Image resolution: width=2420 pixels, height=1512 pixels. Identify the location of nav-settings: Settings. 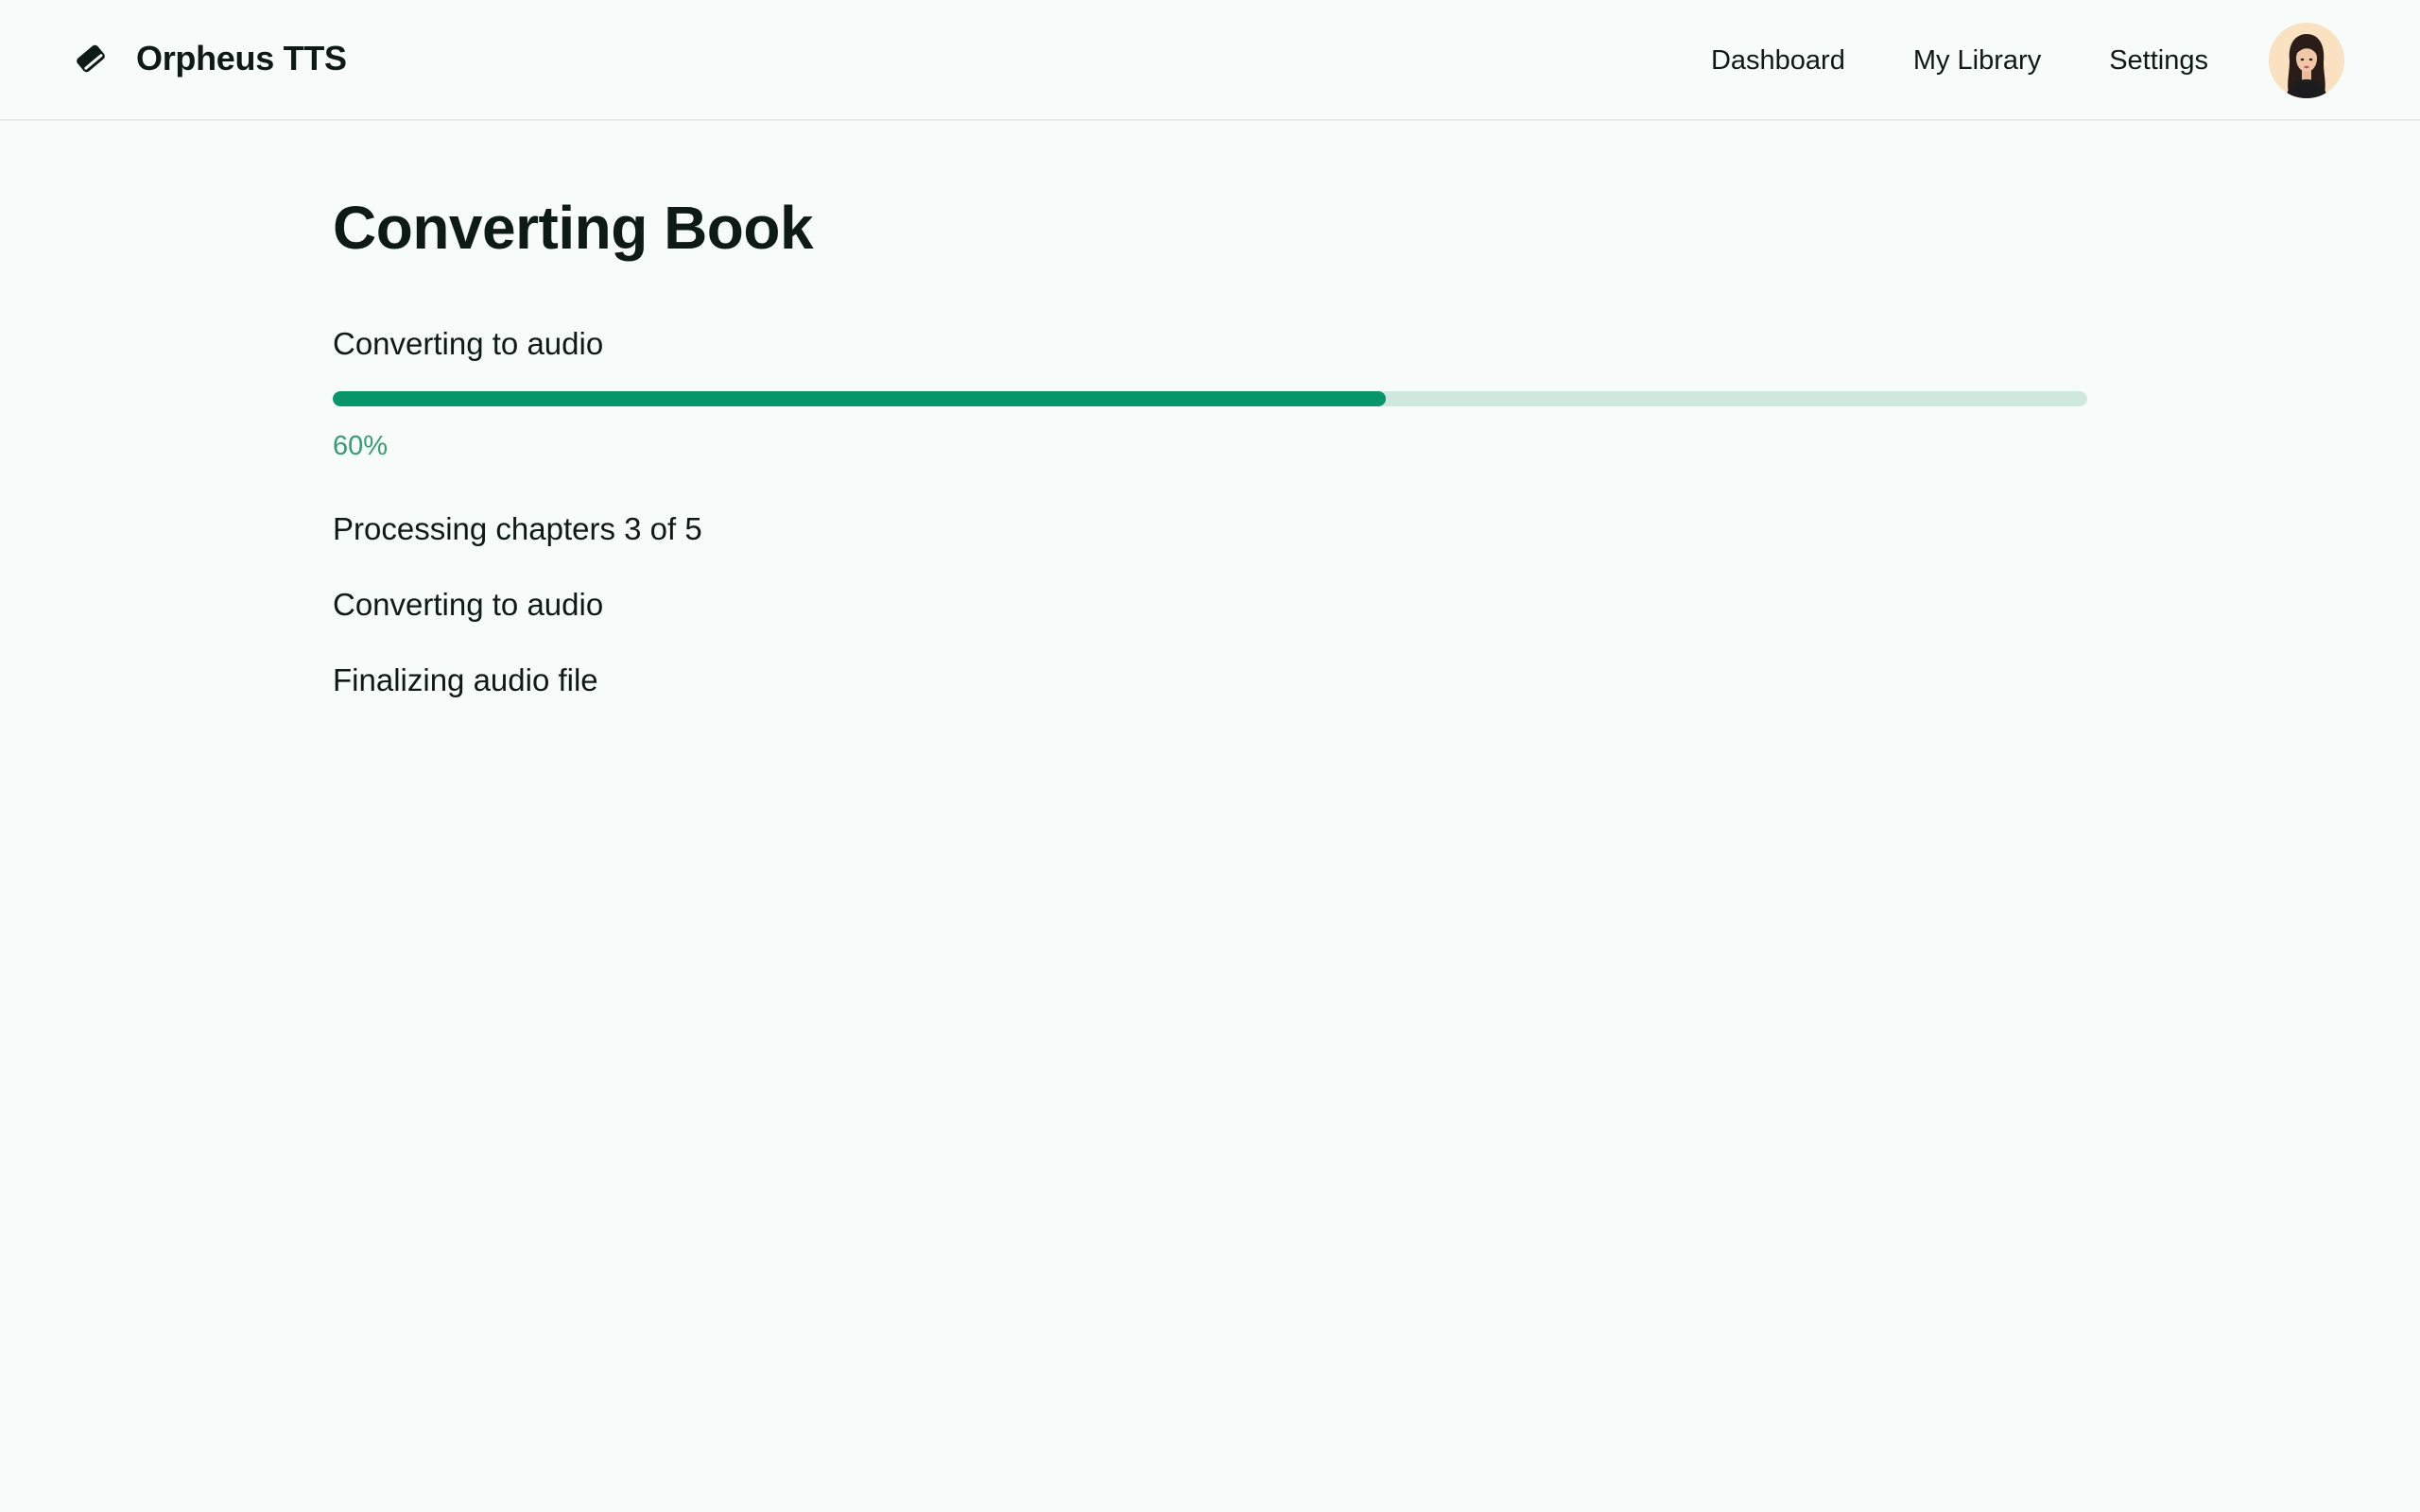
(2159, 61).